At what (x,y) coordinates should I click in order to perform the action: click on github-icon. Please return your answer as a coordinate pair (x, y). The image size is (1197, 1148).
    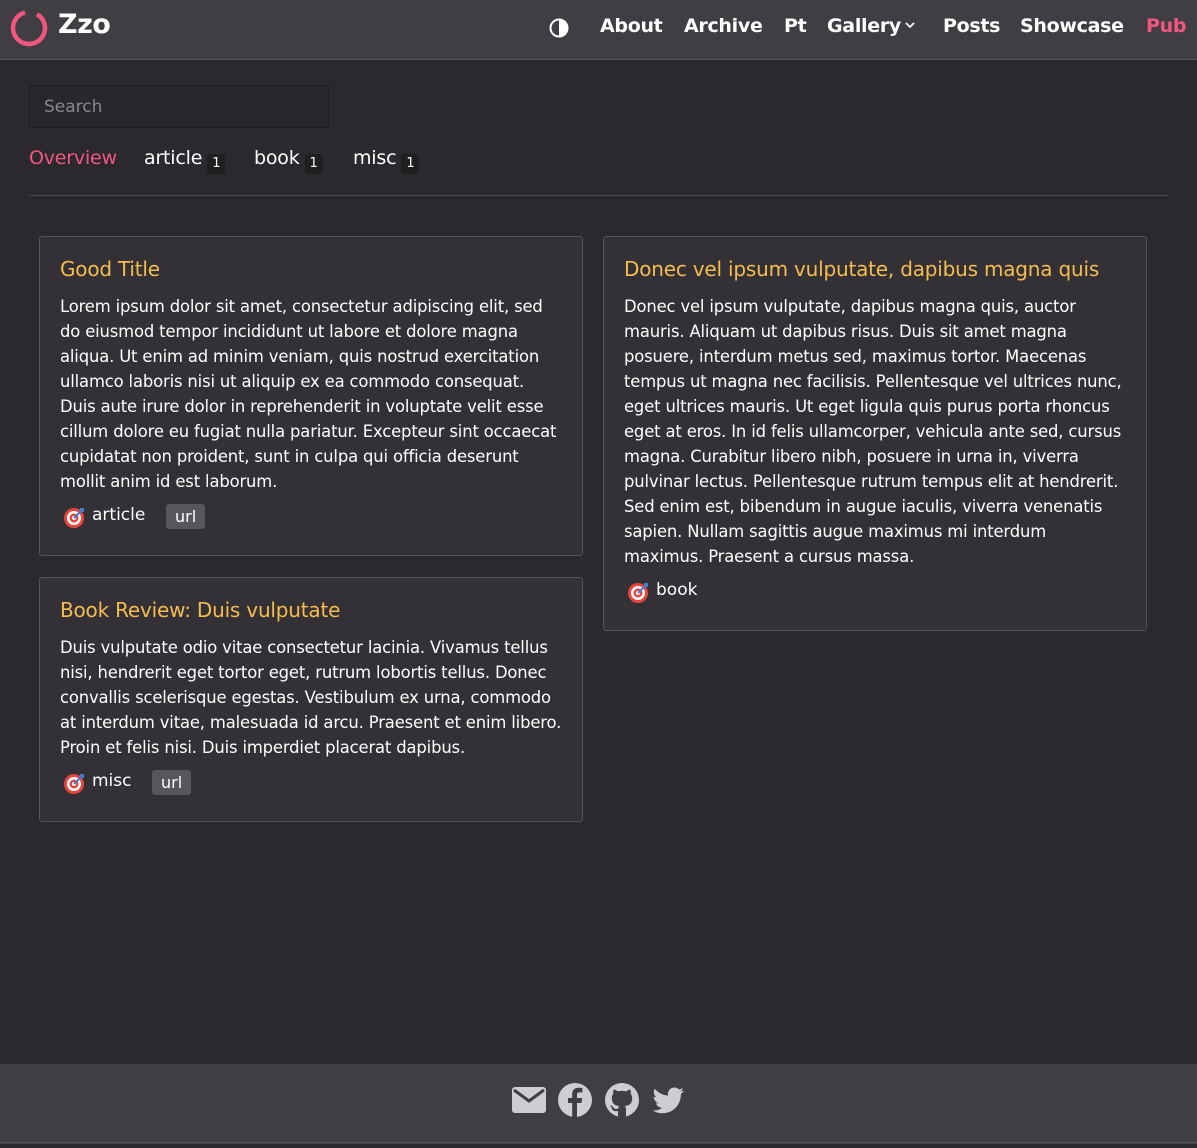
    Looking at the image, I should click on (622, 1100).